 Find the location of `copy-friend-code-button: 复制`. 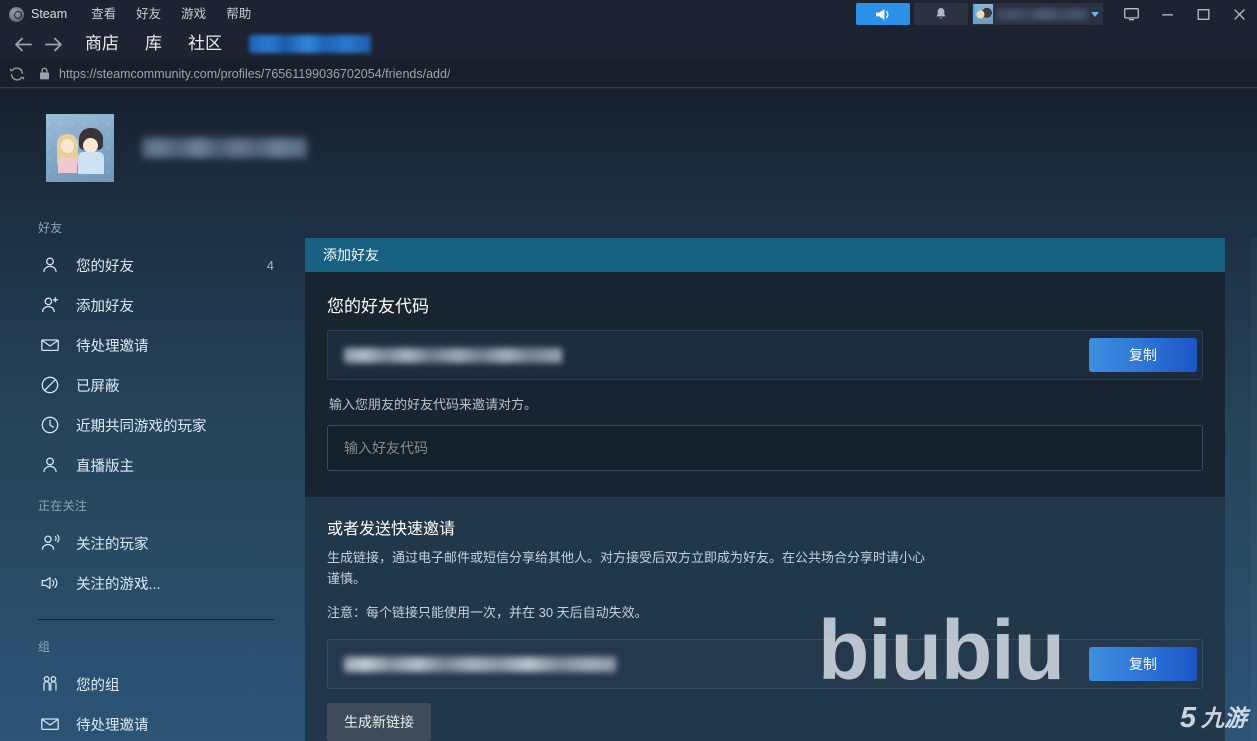

copy-friend-code-button: 复制 is located at coordinates (1143, 355).